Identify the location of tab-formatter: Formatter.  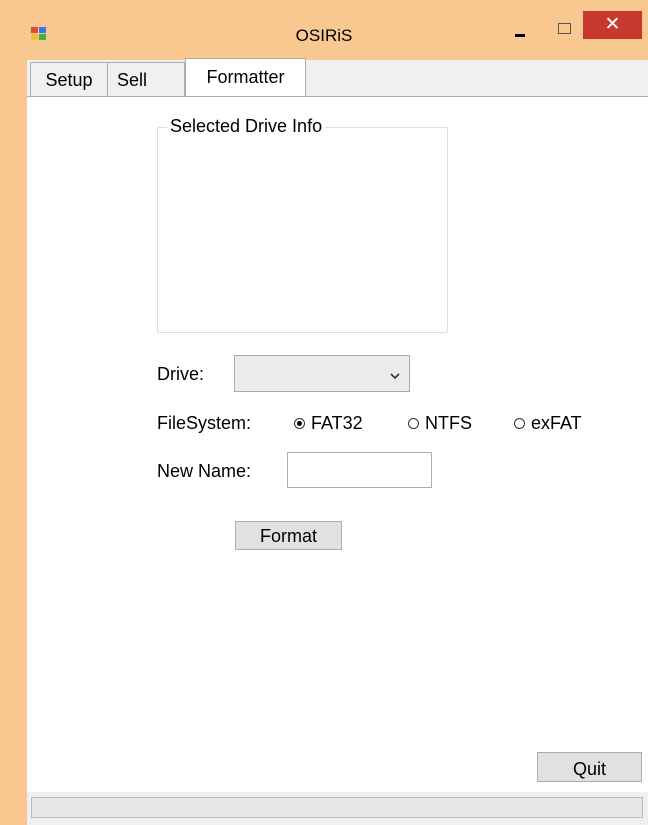
(245, 77).